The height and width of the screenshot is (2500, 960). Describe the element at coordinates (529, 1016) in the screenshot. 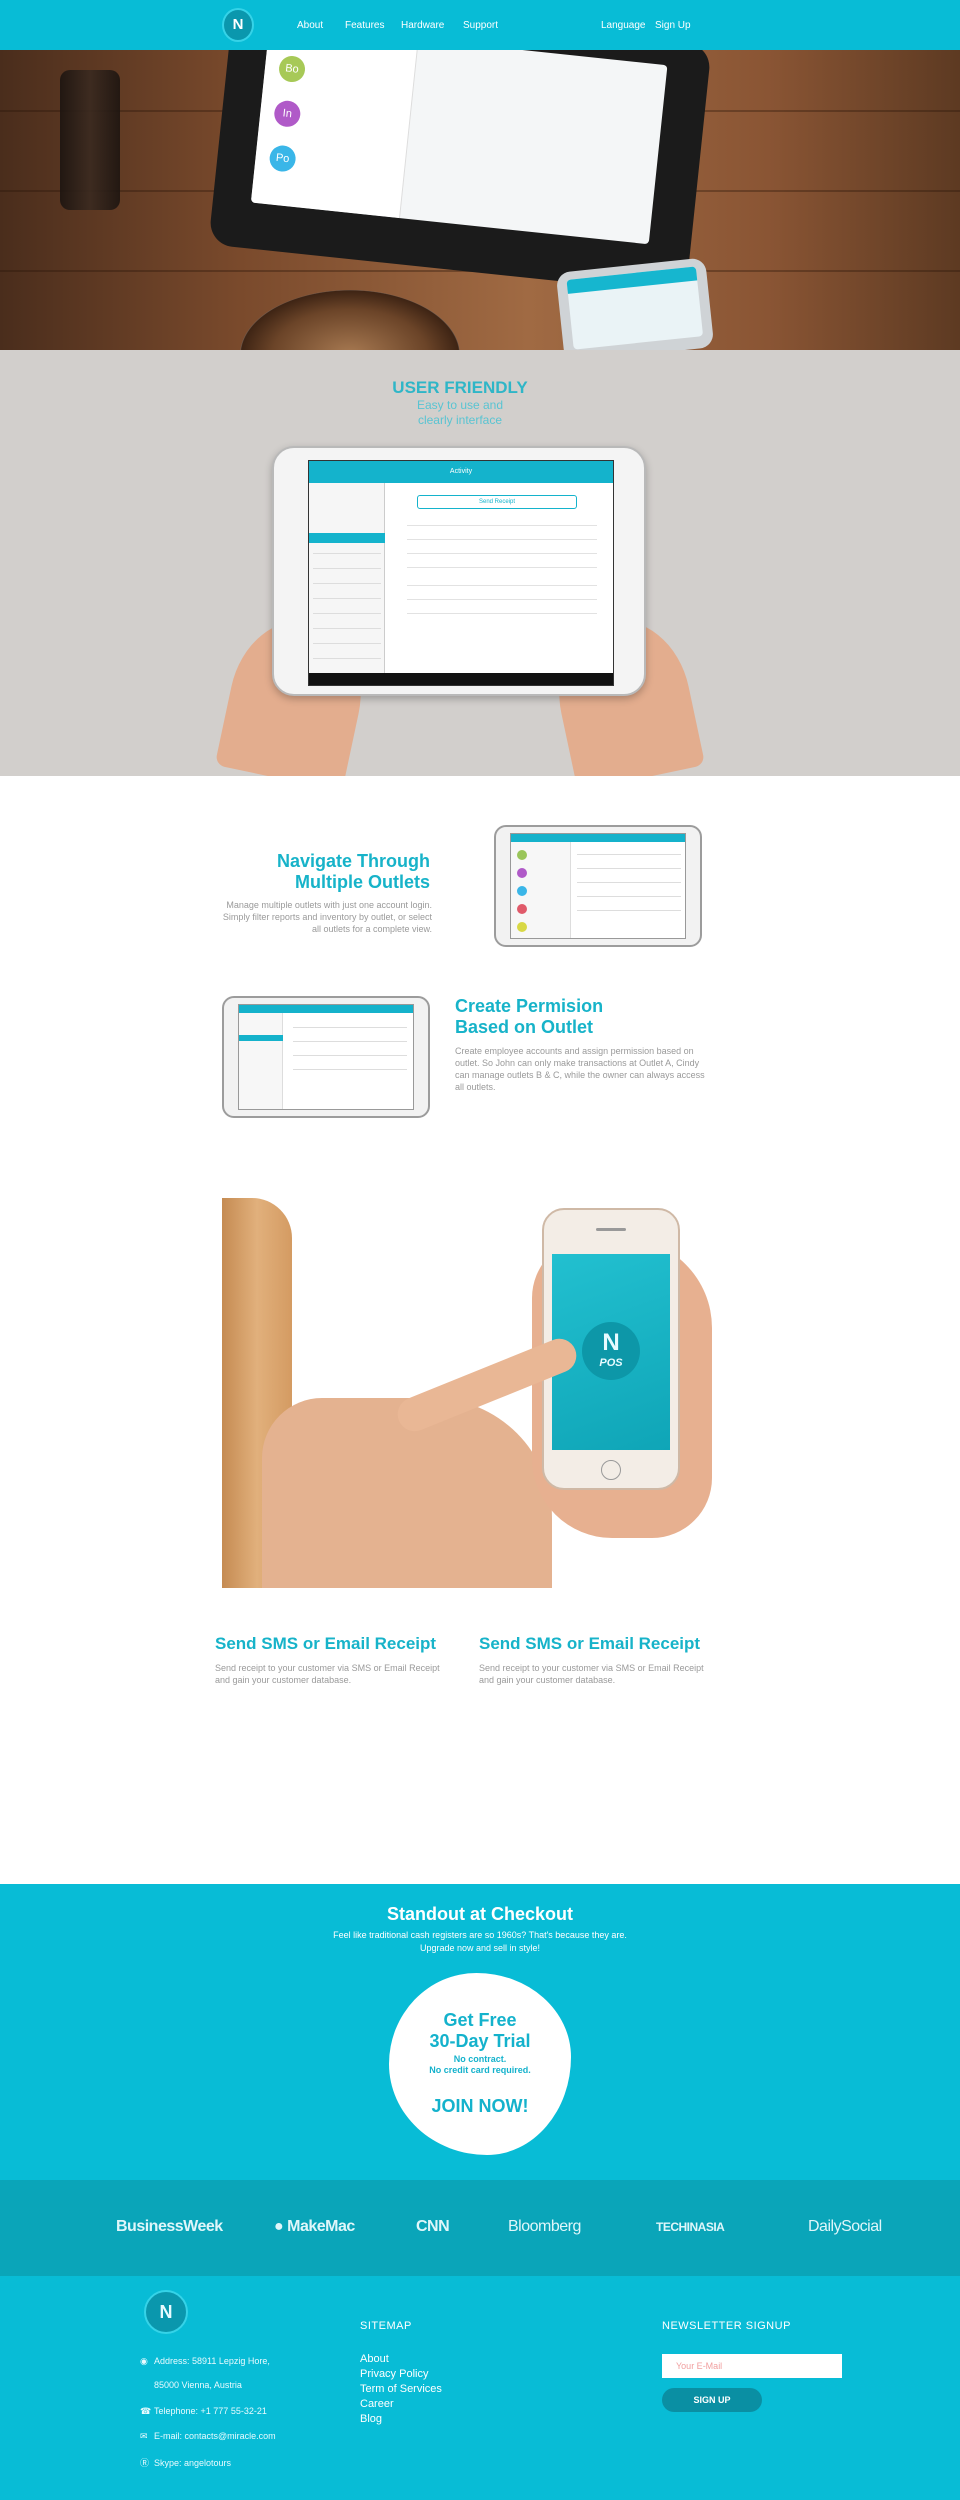

I see `feature-title-permission: Create Permision Based on Outlet` at that location.